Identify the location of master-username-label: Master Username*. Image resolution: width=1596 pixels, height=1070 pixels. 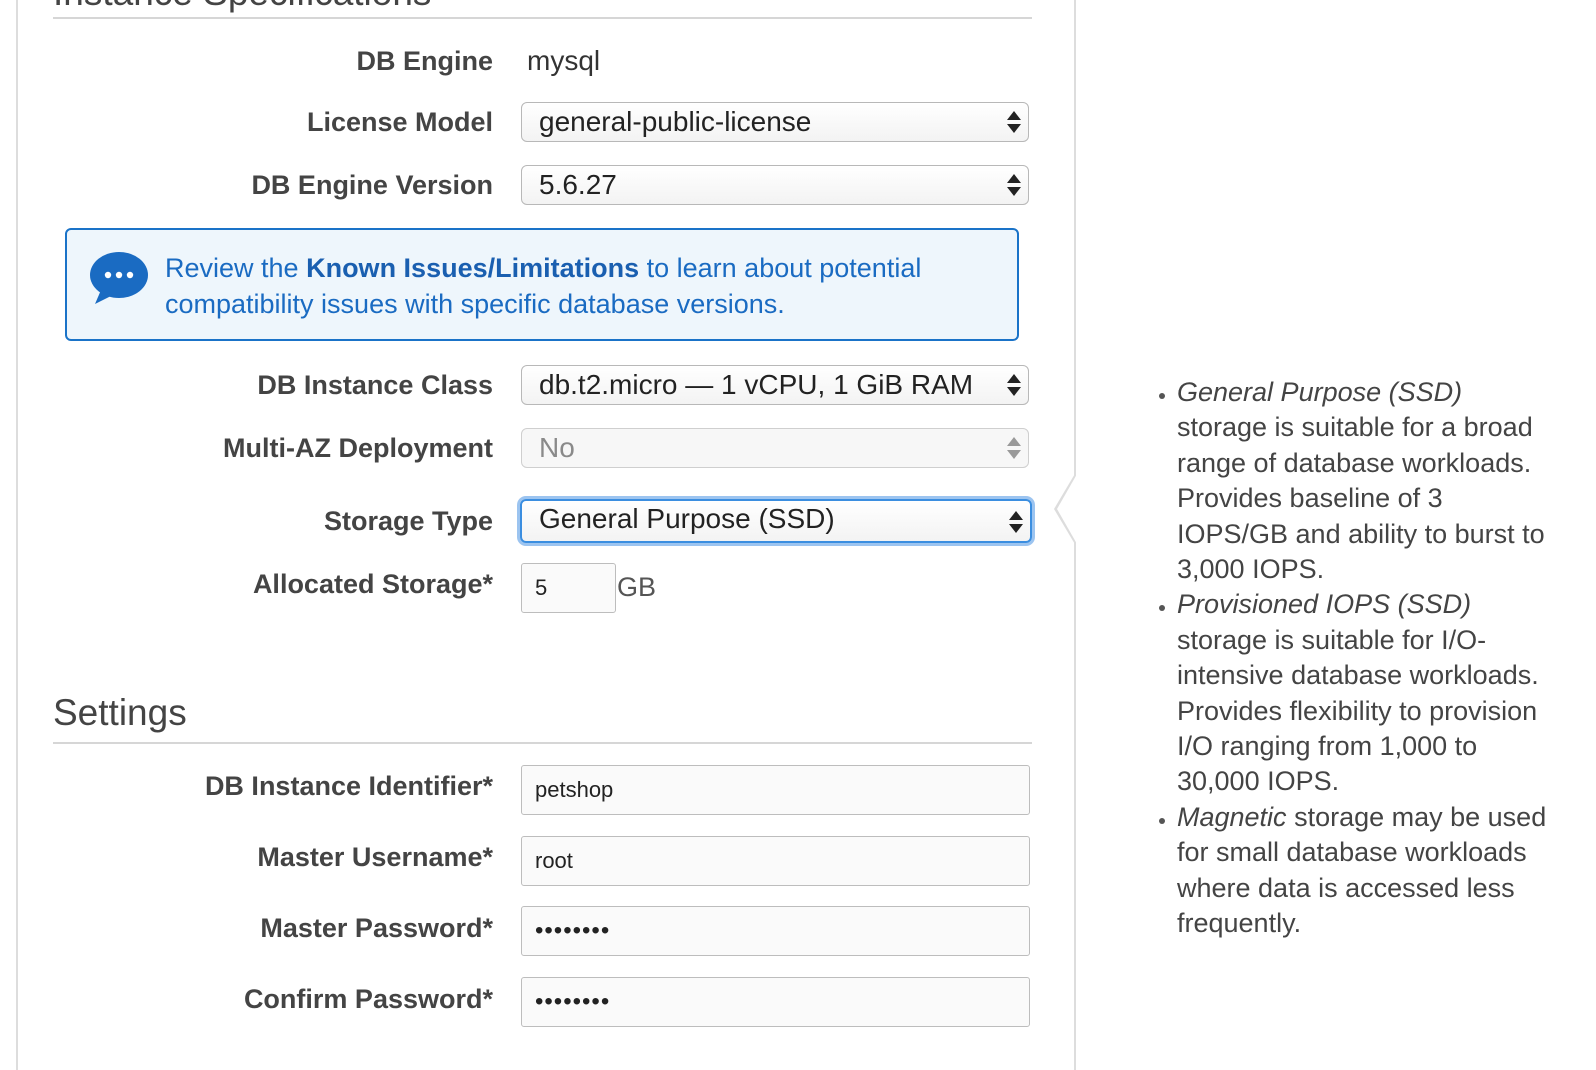
(375, 857).